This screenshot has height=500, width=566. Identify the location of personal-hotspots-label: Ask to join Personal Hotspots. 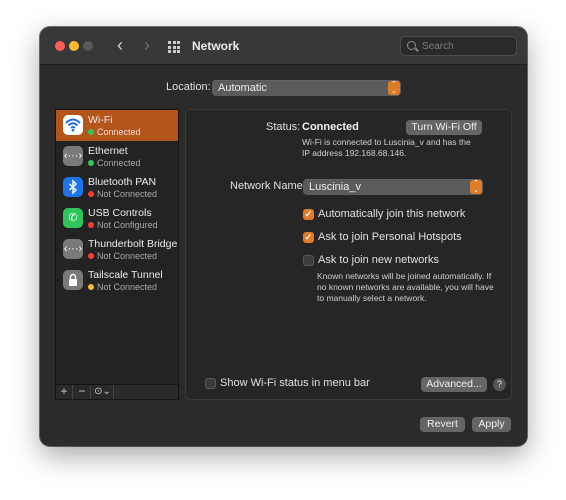
(390, 237).